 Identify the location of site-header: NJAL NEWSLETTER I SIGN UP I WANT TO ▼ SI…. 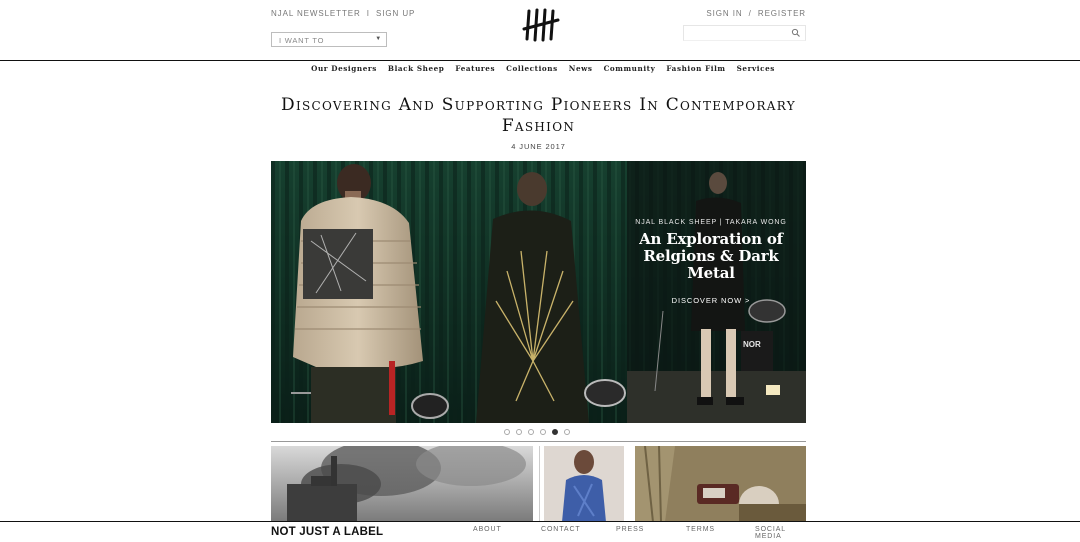
(540, 30).